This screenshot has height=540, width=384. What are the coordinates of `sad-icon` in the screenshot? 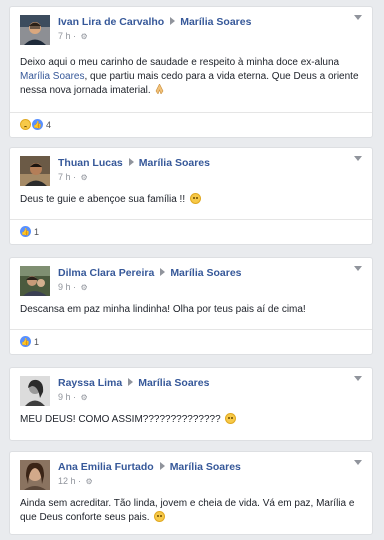 It's located at (25, 124).